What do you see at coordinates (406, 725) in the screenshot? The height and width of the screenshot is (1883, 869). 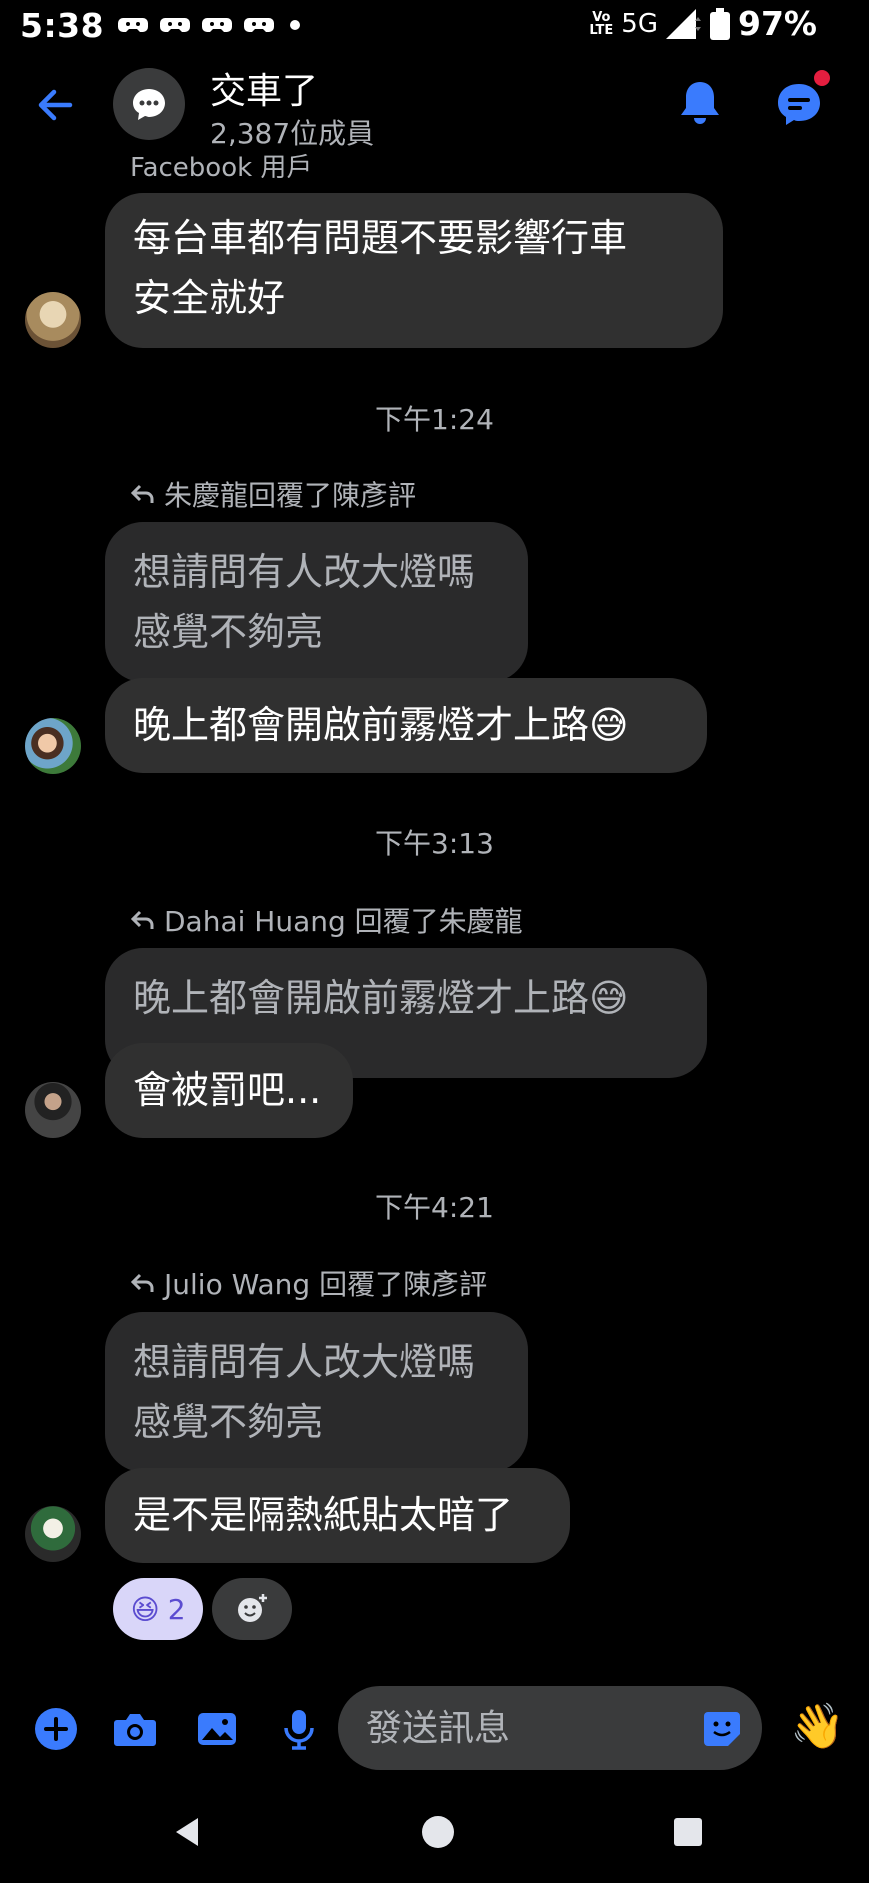 I see `message-bubble: 晚上都會開啟前霧燈才上路😅` at bounding box center [406, 725].